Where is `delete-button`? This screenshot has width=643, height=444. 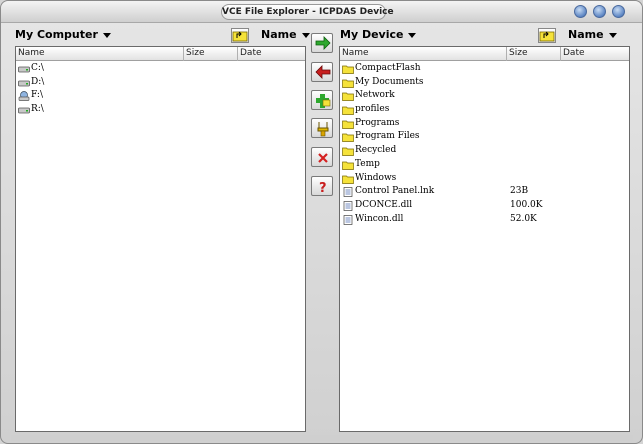 delete-button is located at coordinates (322, 157).